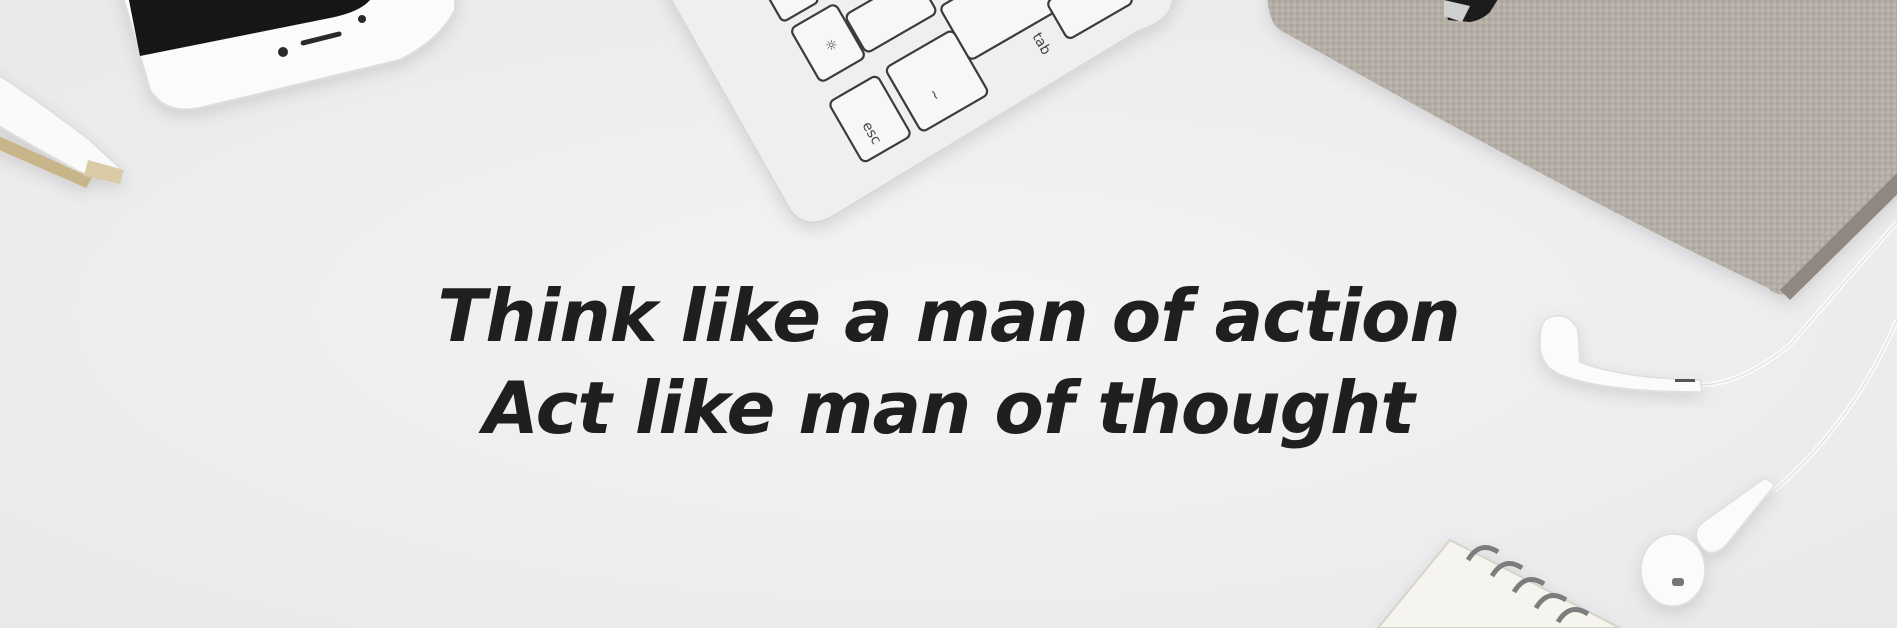 The width and height of the screenshot is (1897, 628). I want to click on brightness-icon: ☼, so click(831, 46).